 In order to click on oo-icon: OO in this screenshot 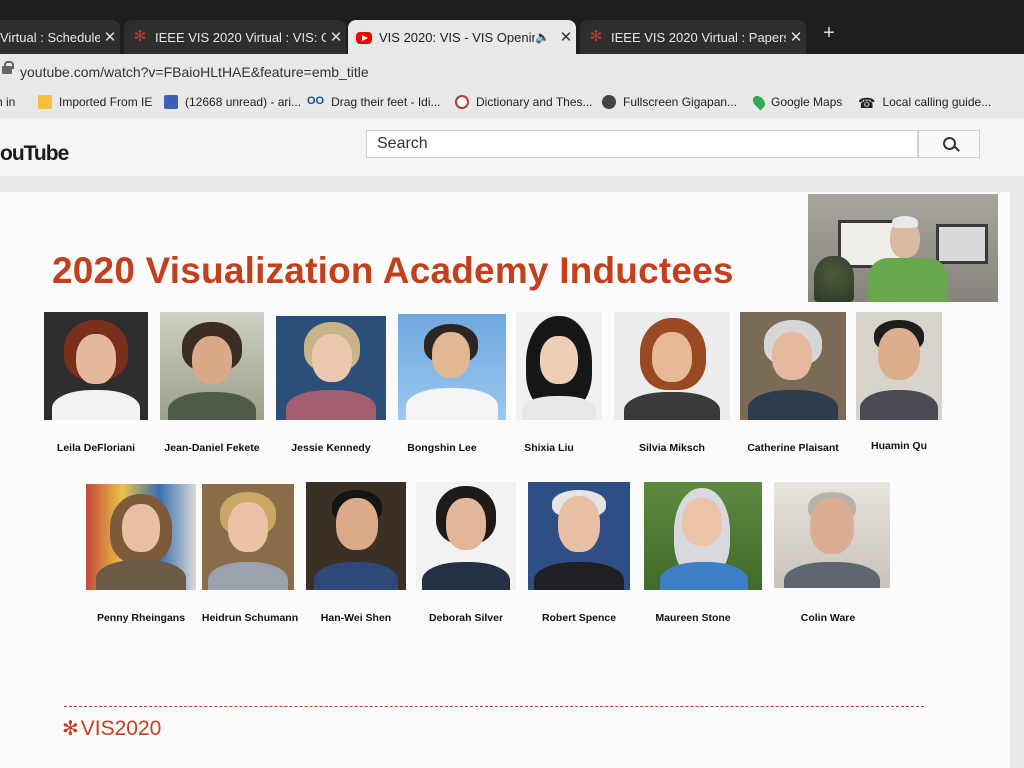, I will do `click(316, 101)`.